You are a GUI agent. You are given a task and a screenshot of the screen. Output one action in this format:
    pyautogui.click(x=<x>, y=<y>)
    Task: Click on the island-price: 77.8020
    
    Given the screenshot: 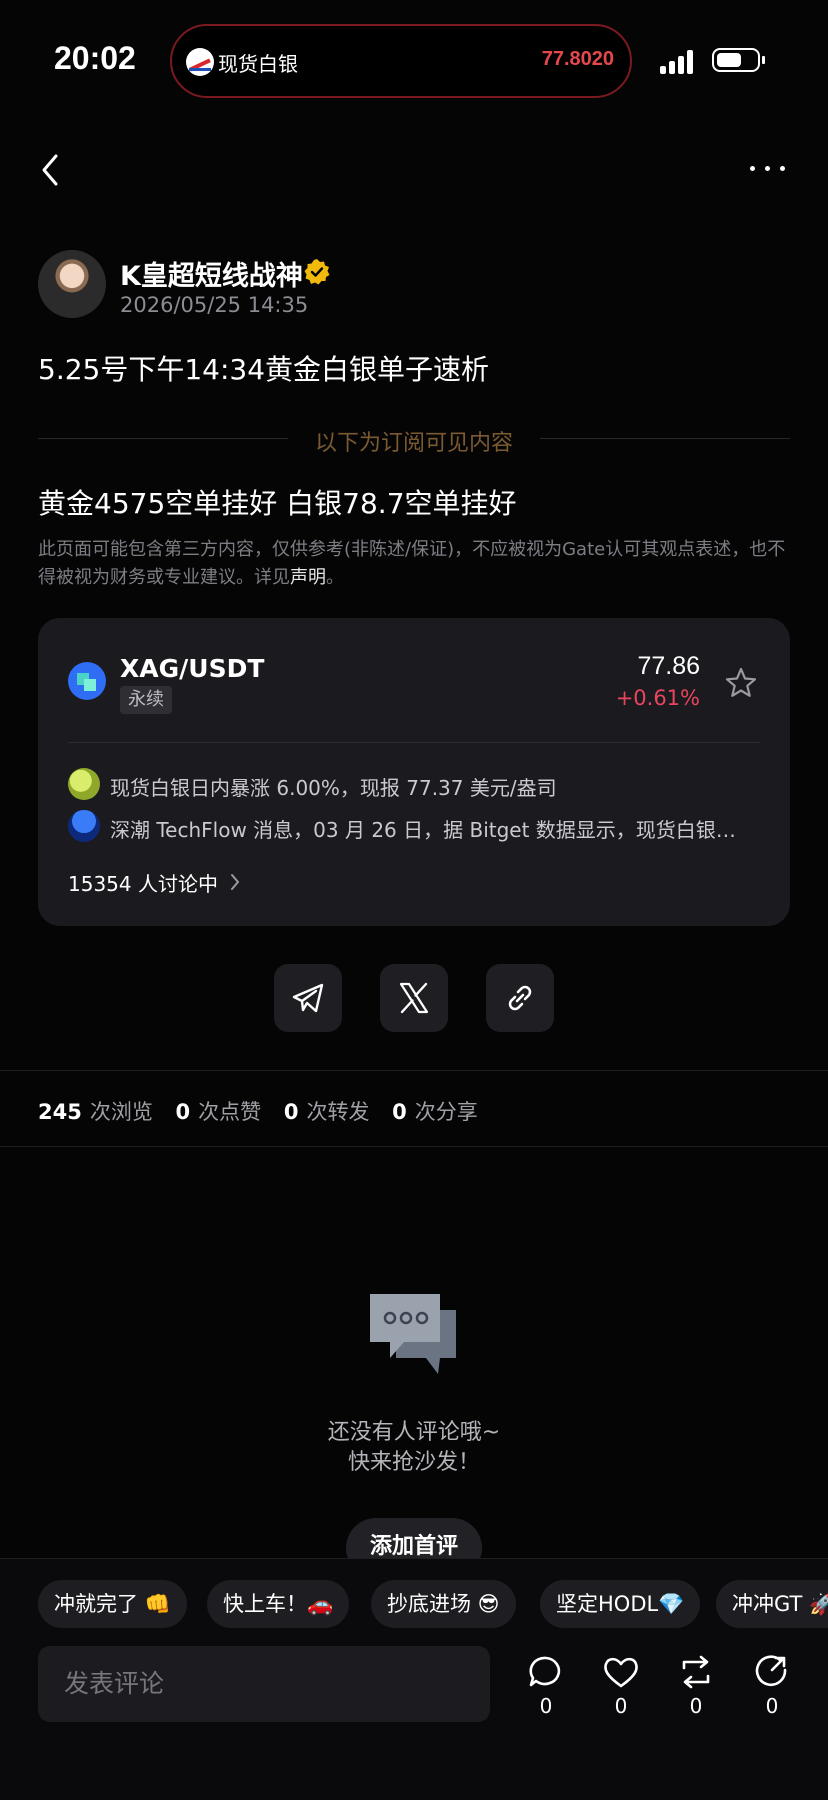 What is the action you would take?
    pyautogui.click(x=577, y=59)
    